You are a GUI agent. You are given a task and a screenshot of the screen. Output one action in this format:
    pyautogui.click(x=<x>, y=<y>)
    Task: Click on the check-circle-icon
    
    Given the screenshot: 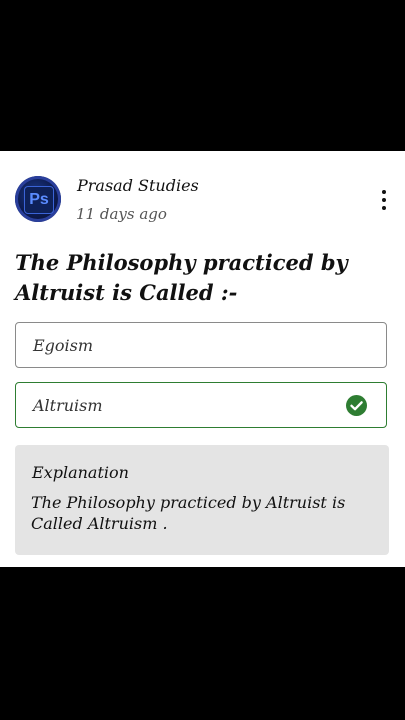 What is the action you would take?
    pyautogui.click(x=356, y=405)
    